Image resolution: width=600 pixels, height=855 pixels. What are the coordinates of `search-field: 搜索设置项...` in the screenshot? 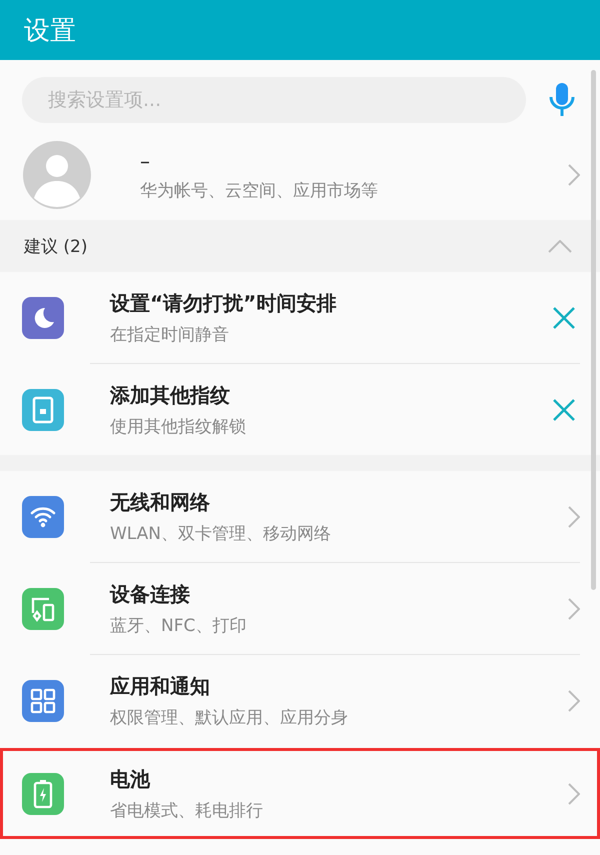 It's located at (274, 100).